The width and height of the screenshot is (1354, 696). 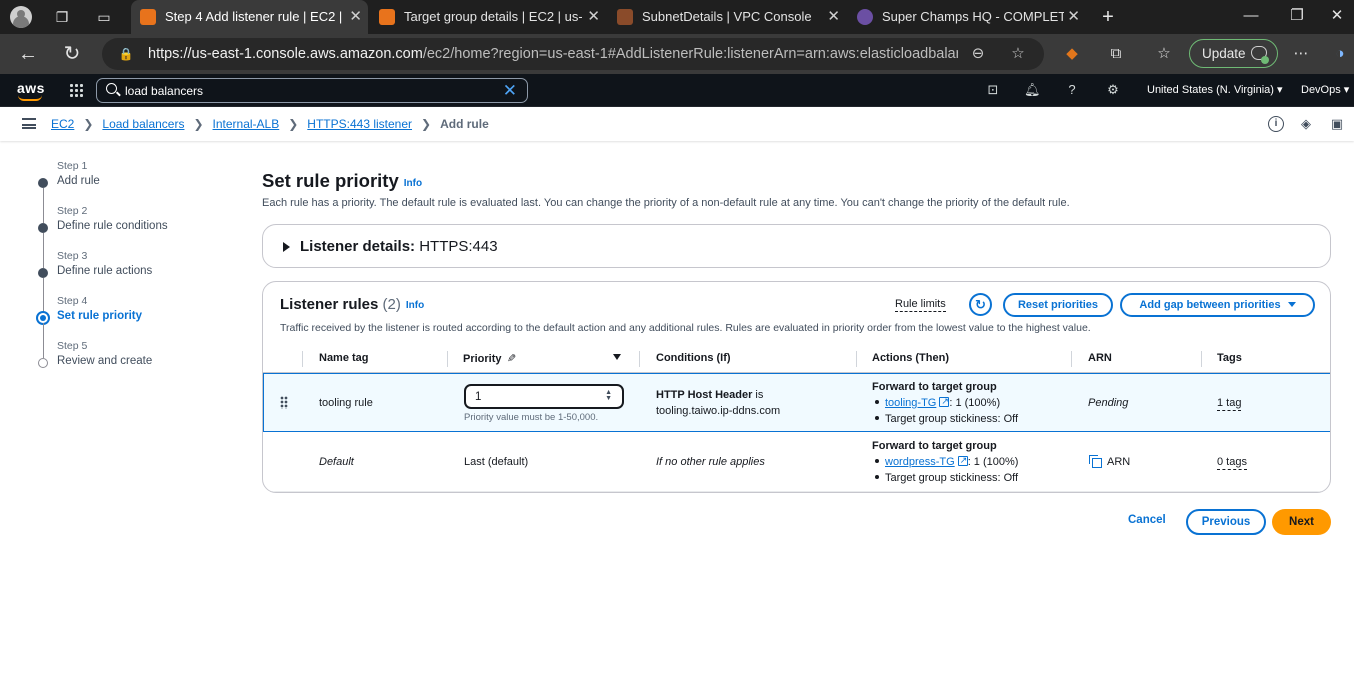 I want to click on clear-search-icon: ✕, so click(x=510, y=90).